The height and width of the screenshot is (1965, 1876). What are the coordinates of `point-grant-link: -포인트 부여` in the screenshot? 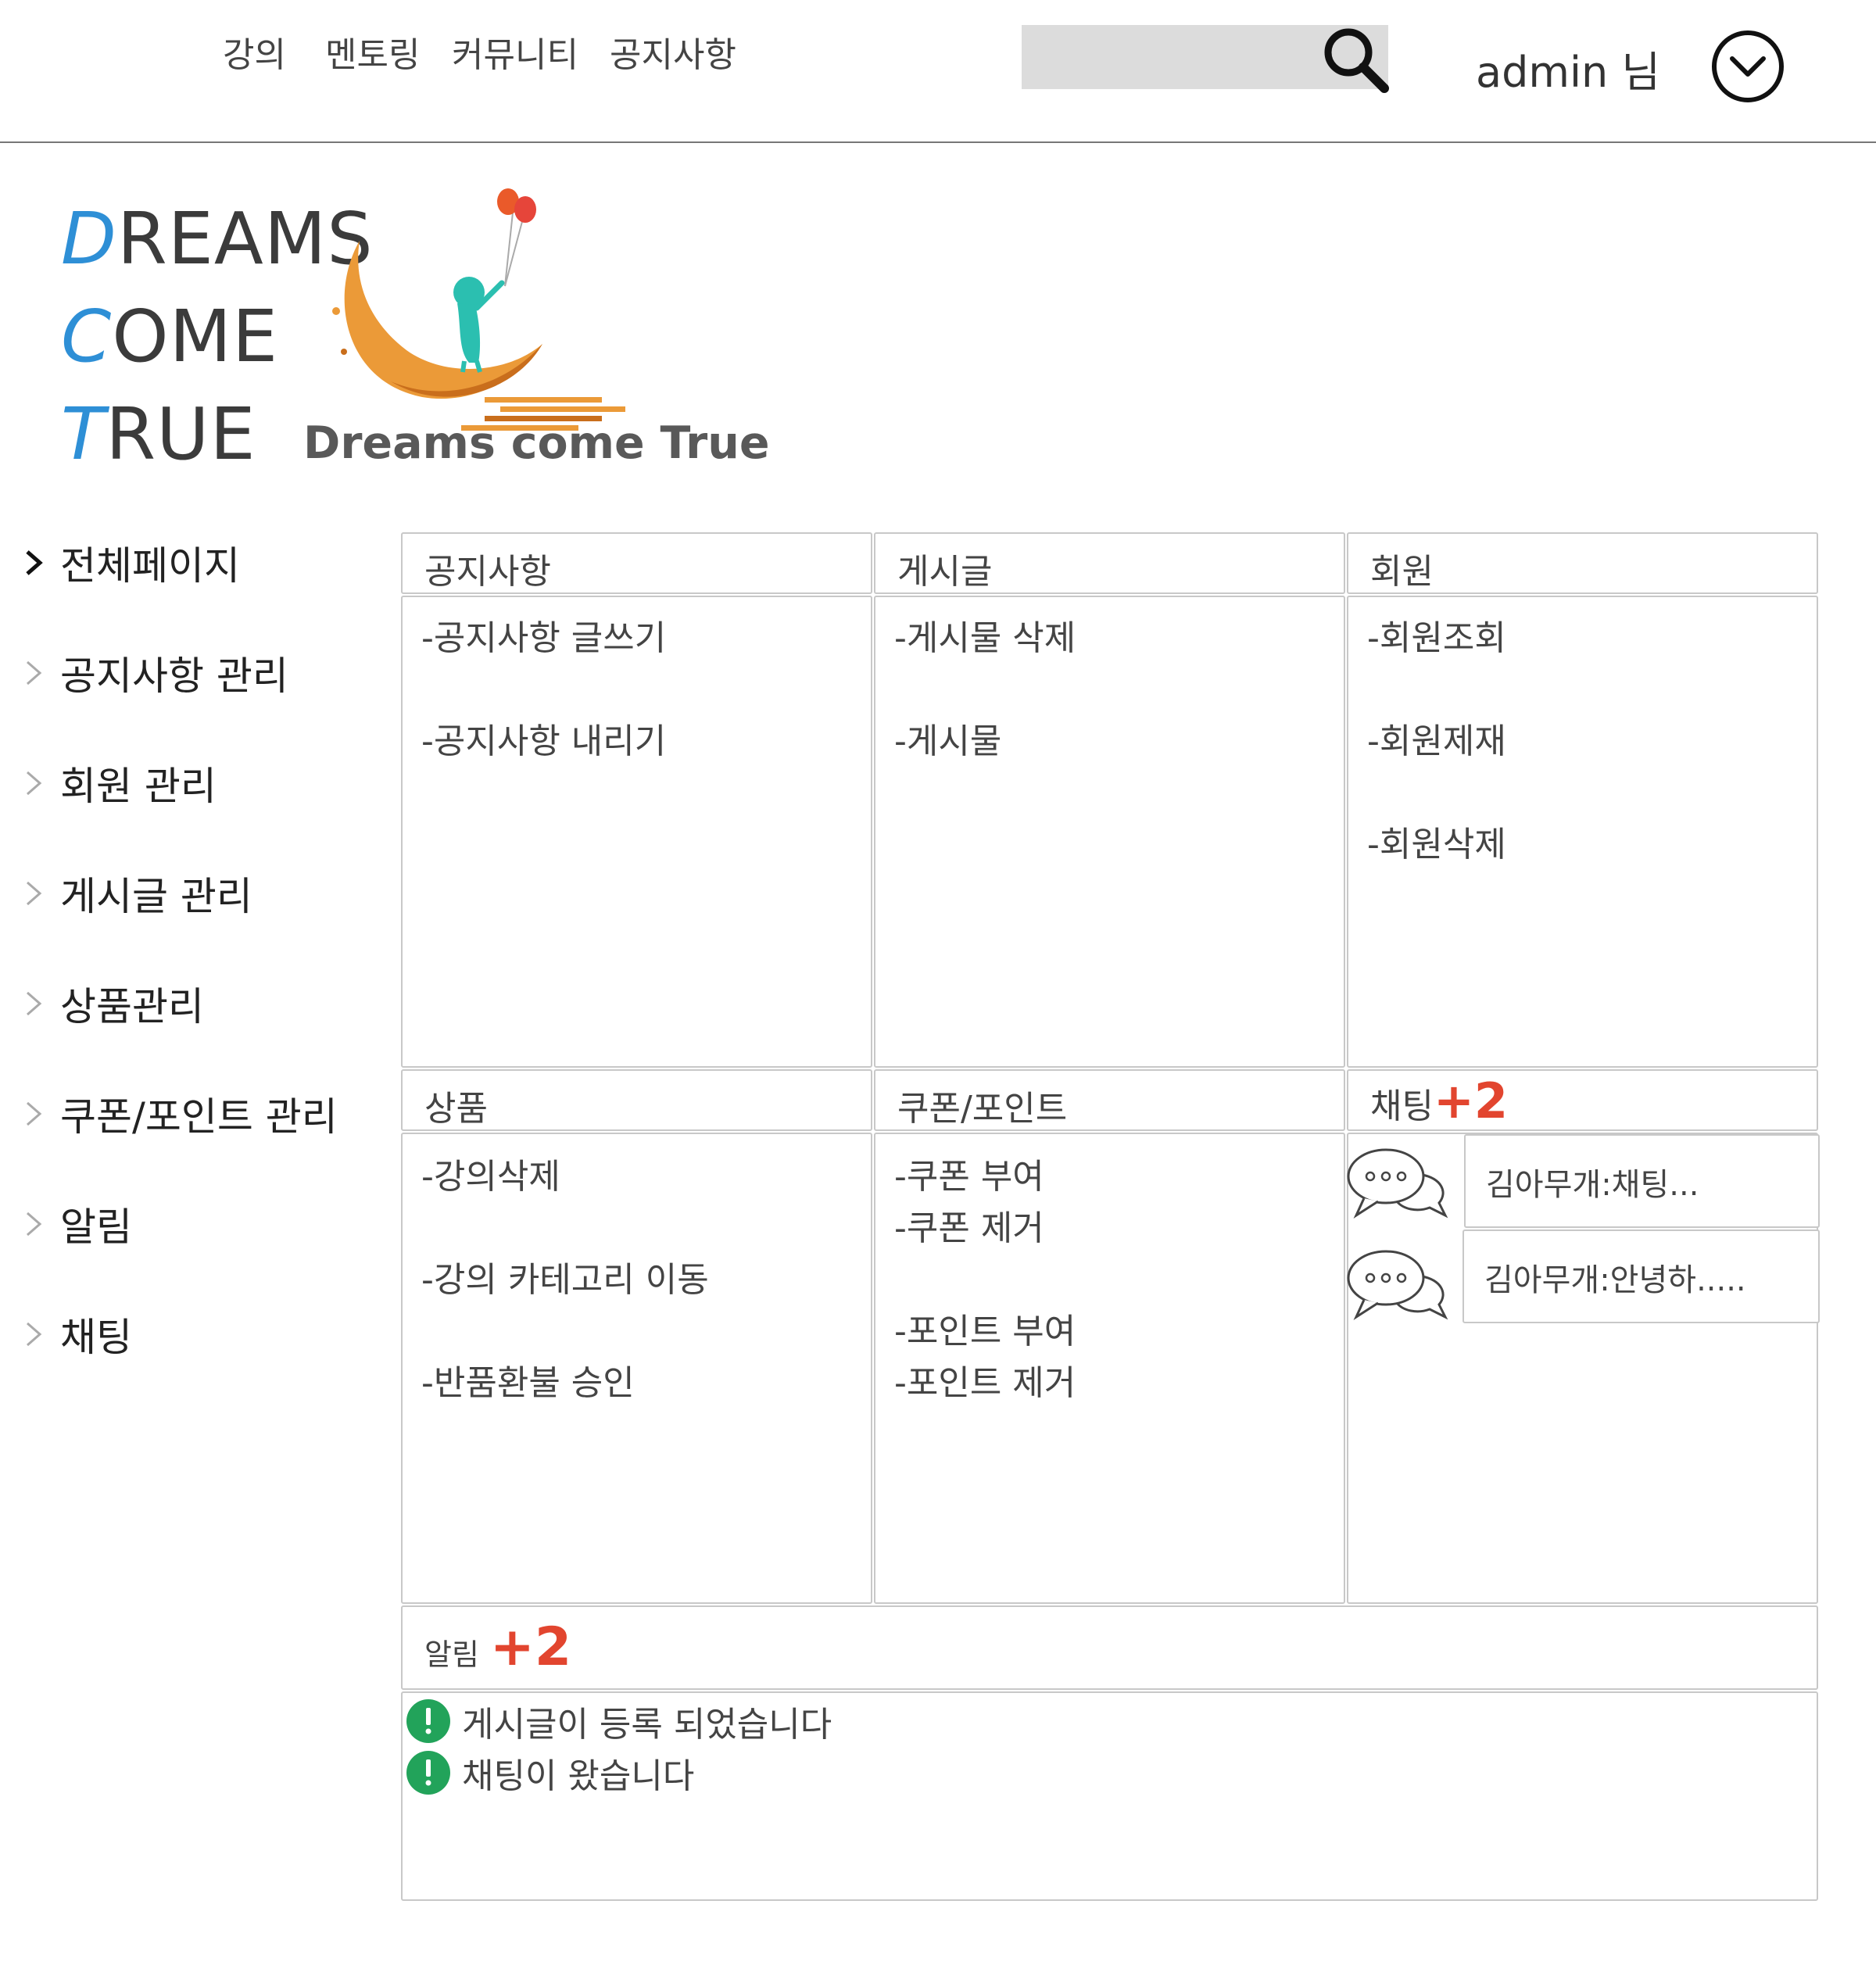 It's located at (985, 1328).